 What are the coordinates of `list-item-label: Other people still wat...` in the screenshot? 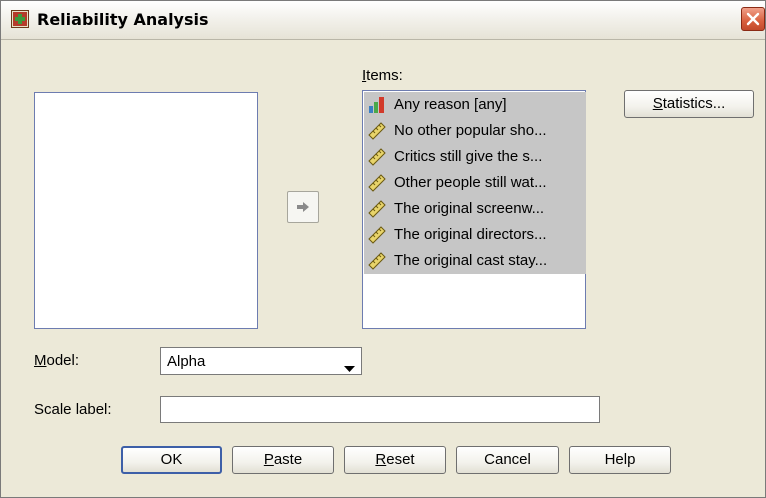 It's located at (470, 182).